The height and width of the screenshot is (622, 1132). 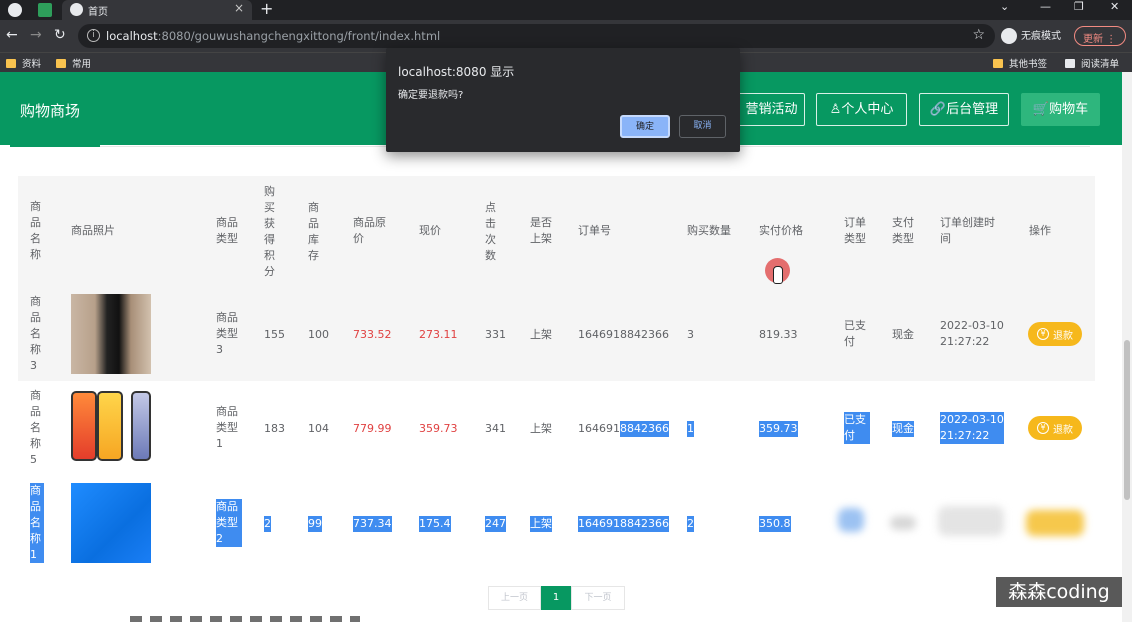 What do you see at coordinates (645, 126) in the screenshot?
I see `dialog-ok-button: 确定` at bounding box center [645, 126].